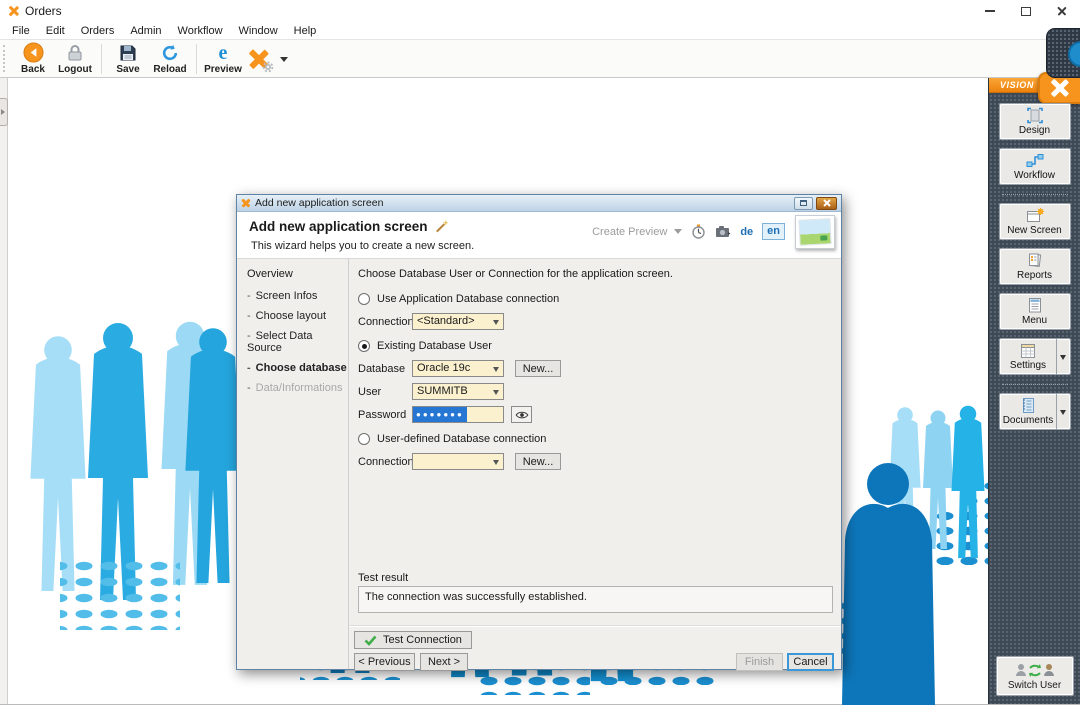  I want to click on back-button: Back, so click(33, 58).